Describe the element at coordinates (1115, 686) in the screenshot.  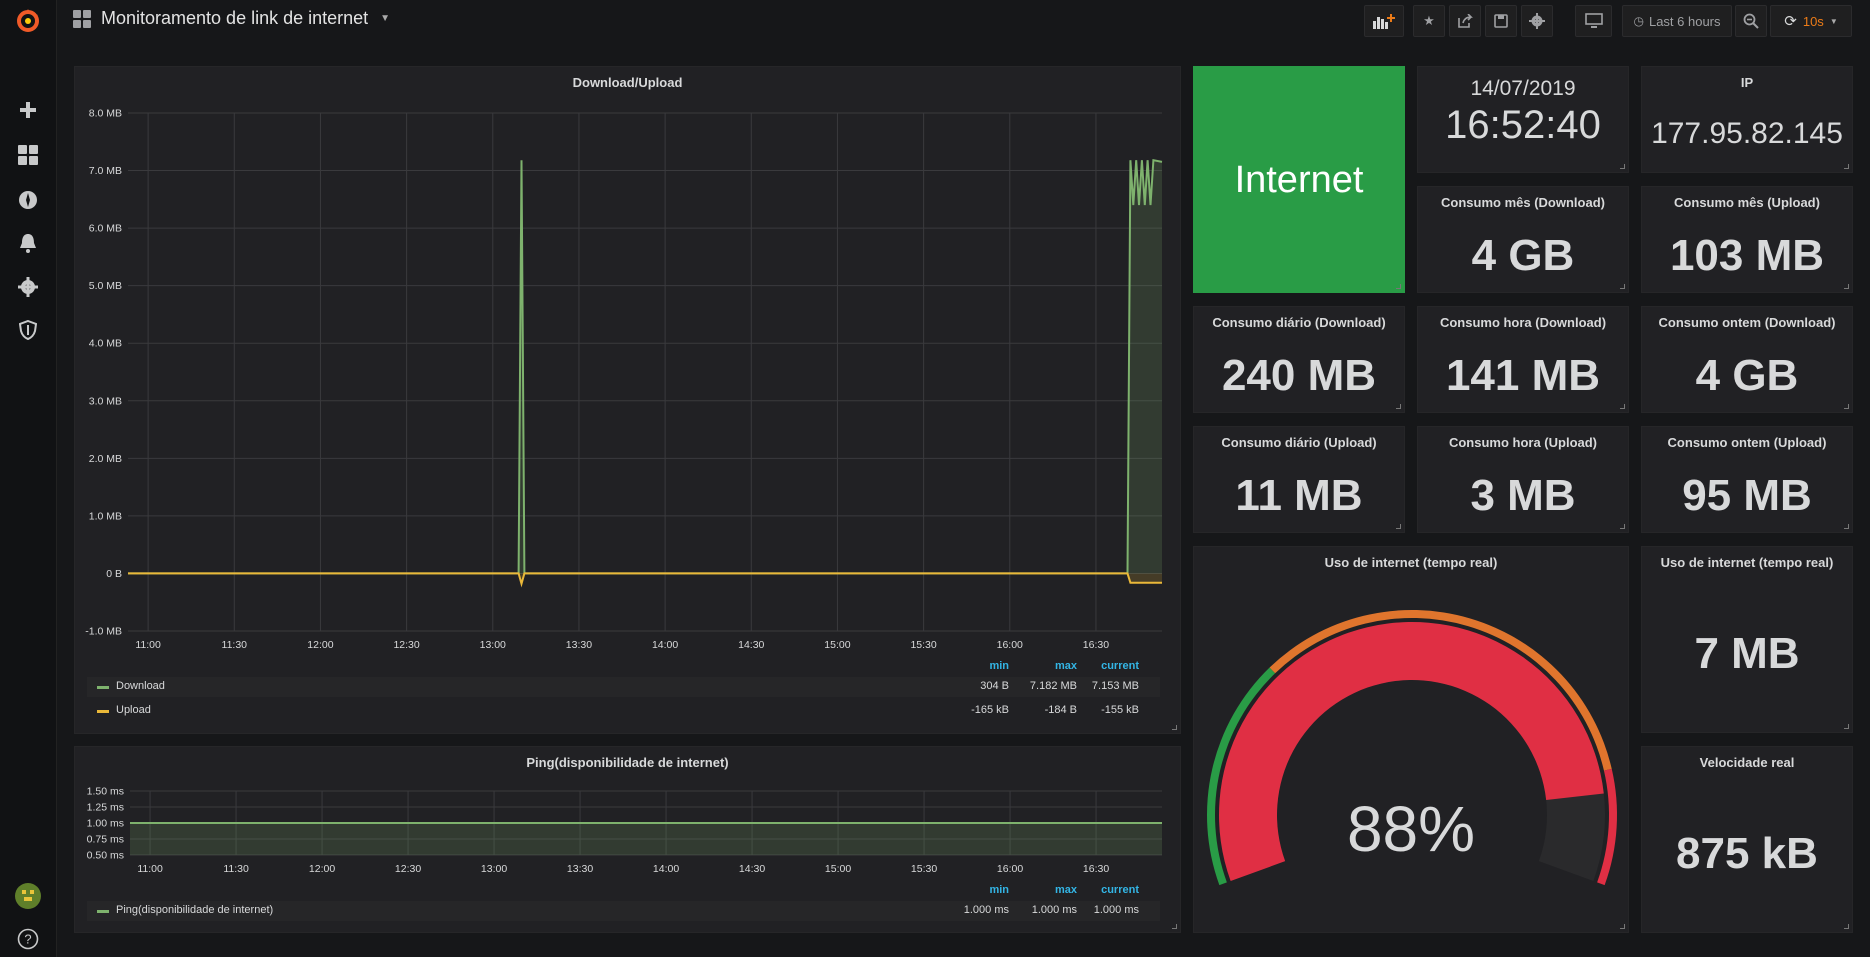
I see `legend-current: 7.153 MB` at that location.